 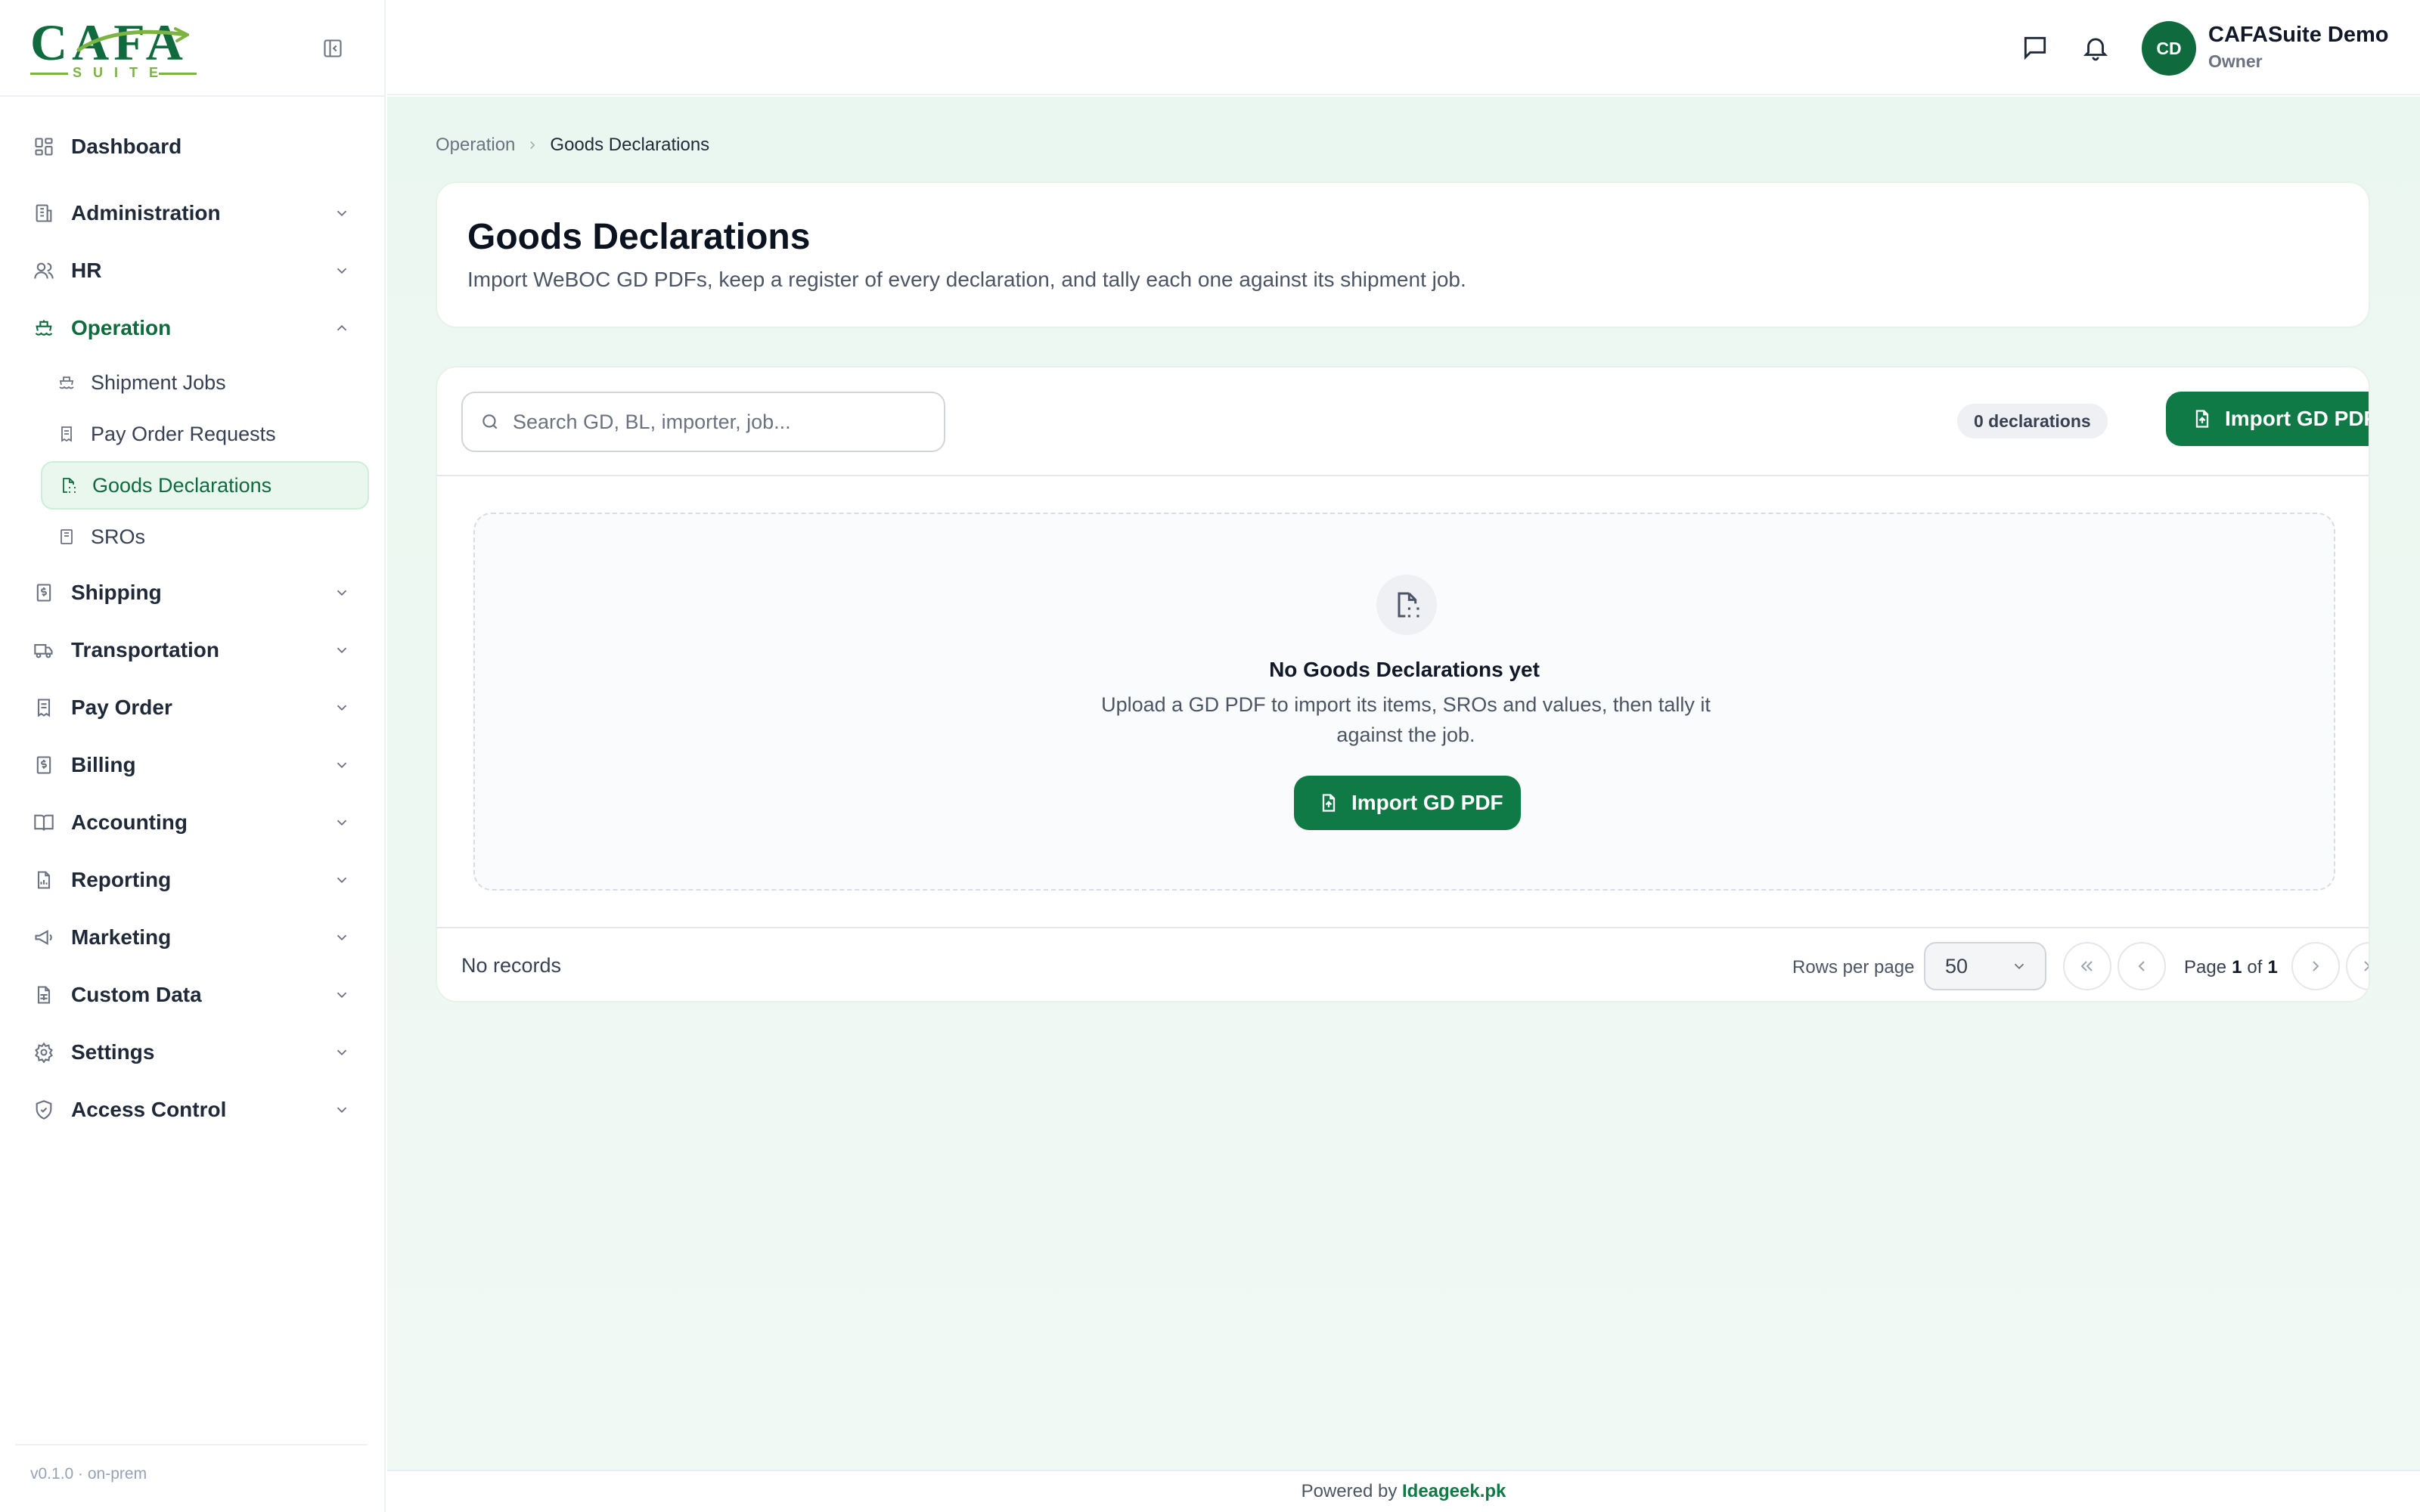 What do you see at coordinates (724, 422) in the screenshot?
I see `search-input` at bounding box center [724, 422].